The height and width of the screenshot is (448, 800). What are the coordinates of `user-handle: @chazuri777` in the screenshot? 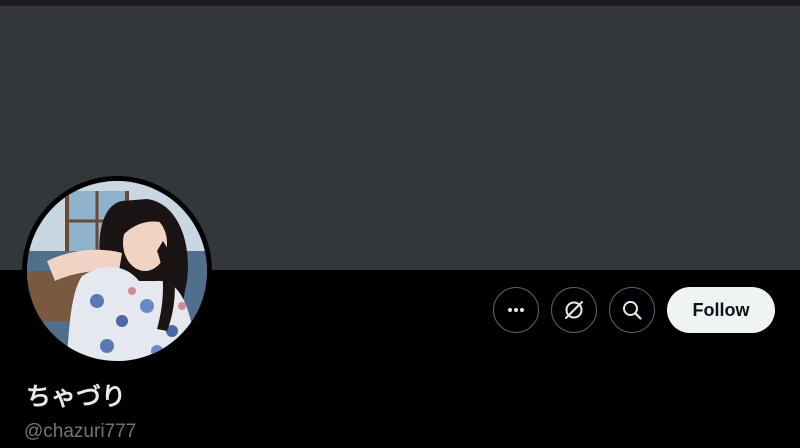 It's located at (80, 431).